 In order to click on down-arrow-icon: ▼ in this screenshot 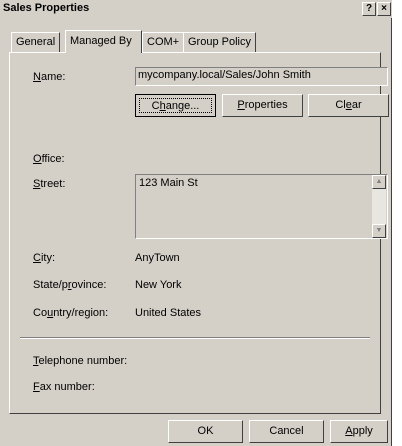, I will do `click(379, 231)`.